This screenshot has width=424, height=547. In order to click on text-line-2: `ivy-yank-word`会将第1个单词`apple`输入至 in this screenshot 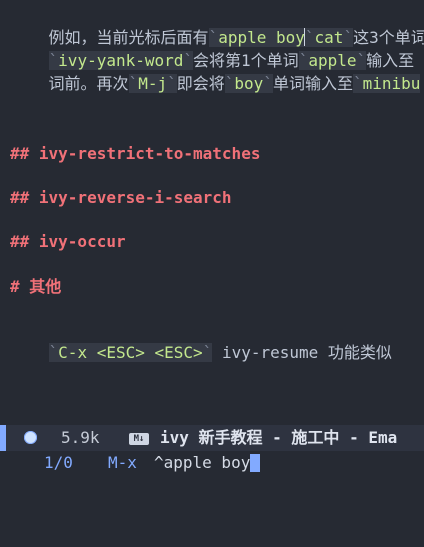, I will do `click(212, 50)`.